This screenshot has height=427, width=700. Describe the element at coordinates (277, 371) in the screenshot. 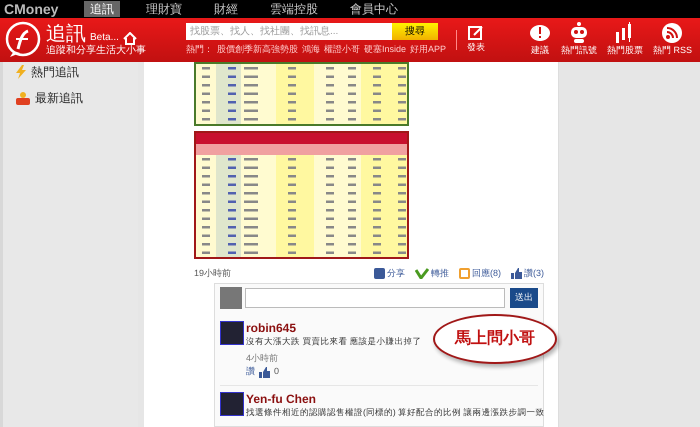

I see `like-count: 0` at that location.